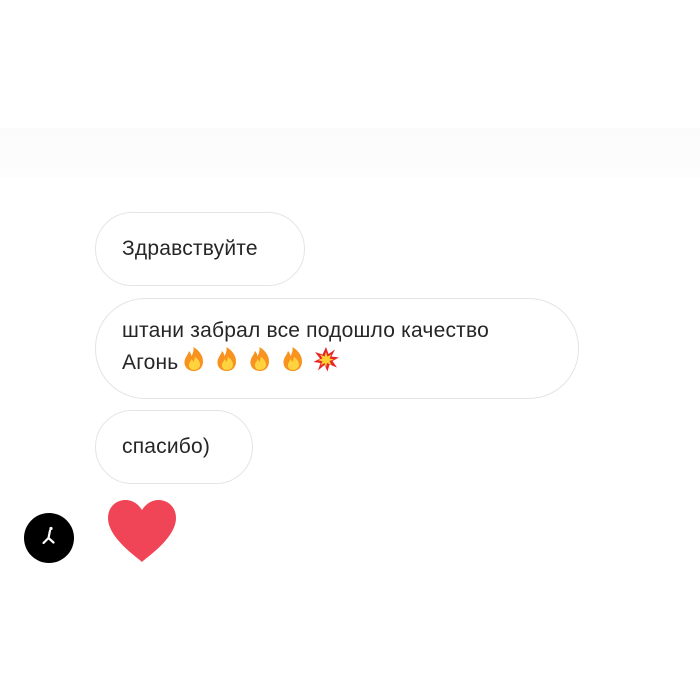  I want to click on message-text-line-2: Агонь, so click(337, 362).